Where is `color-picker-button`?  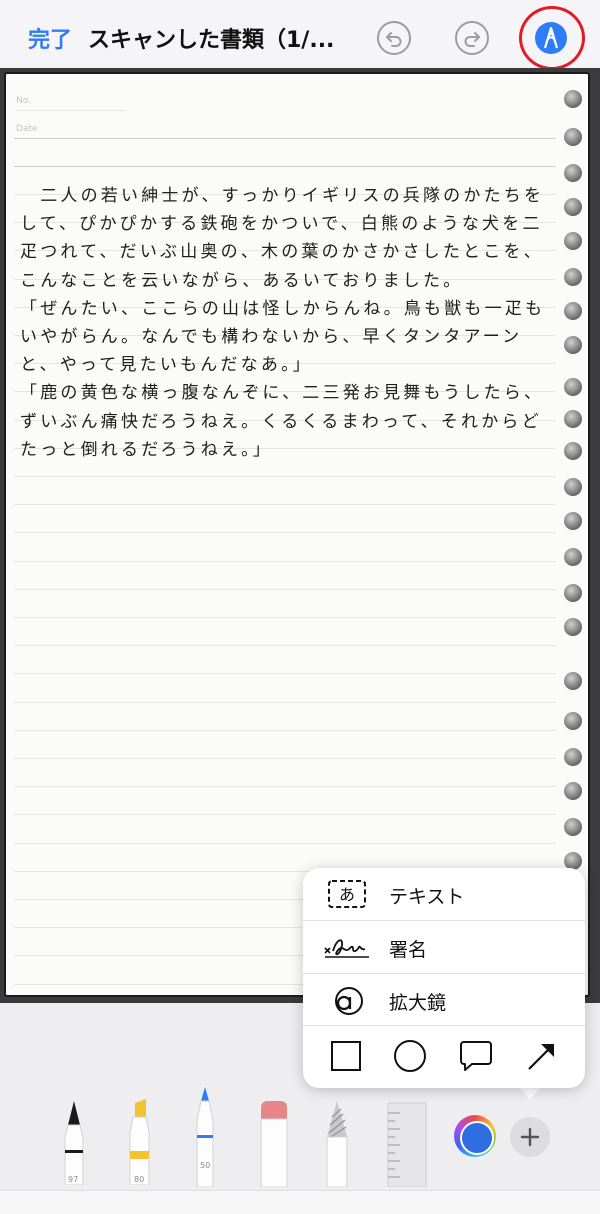 color-picker-button is located at coordinates (475, 1136).